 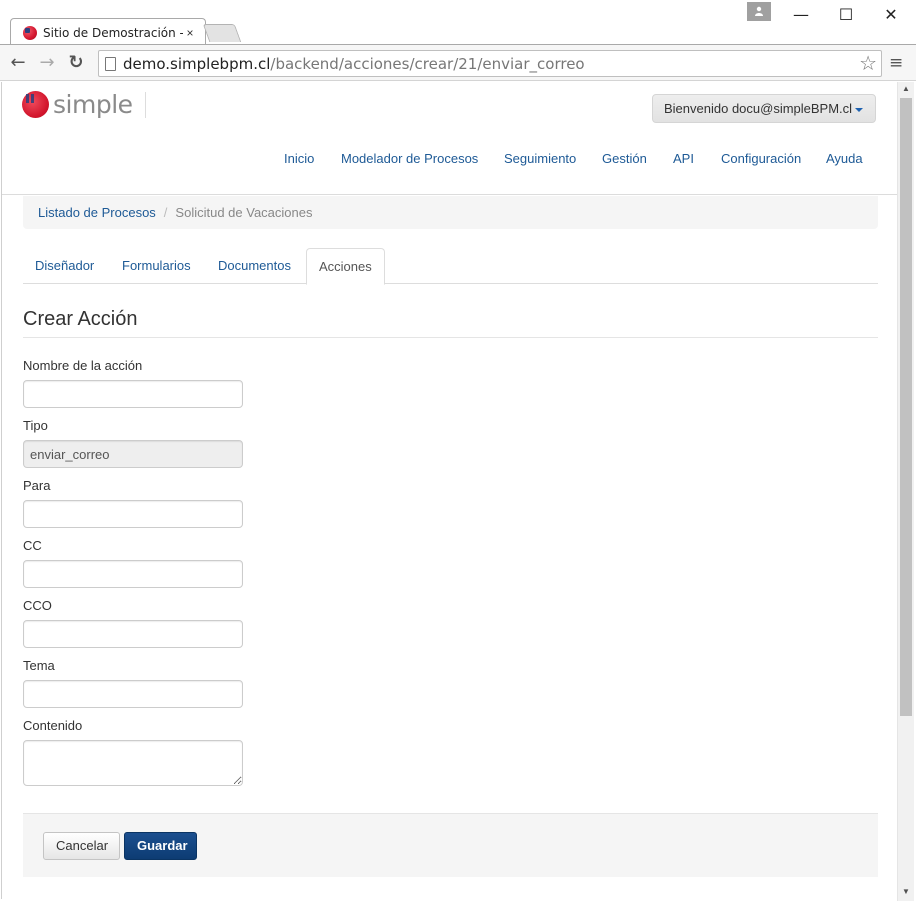 I want to click on logo: simple, so click(x=77, y=104).